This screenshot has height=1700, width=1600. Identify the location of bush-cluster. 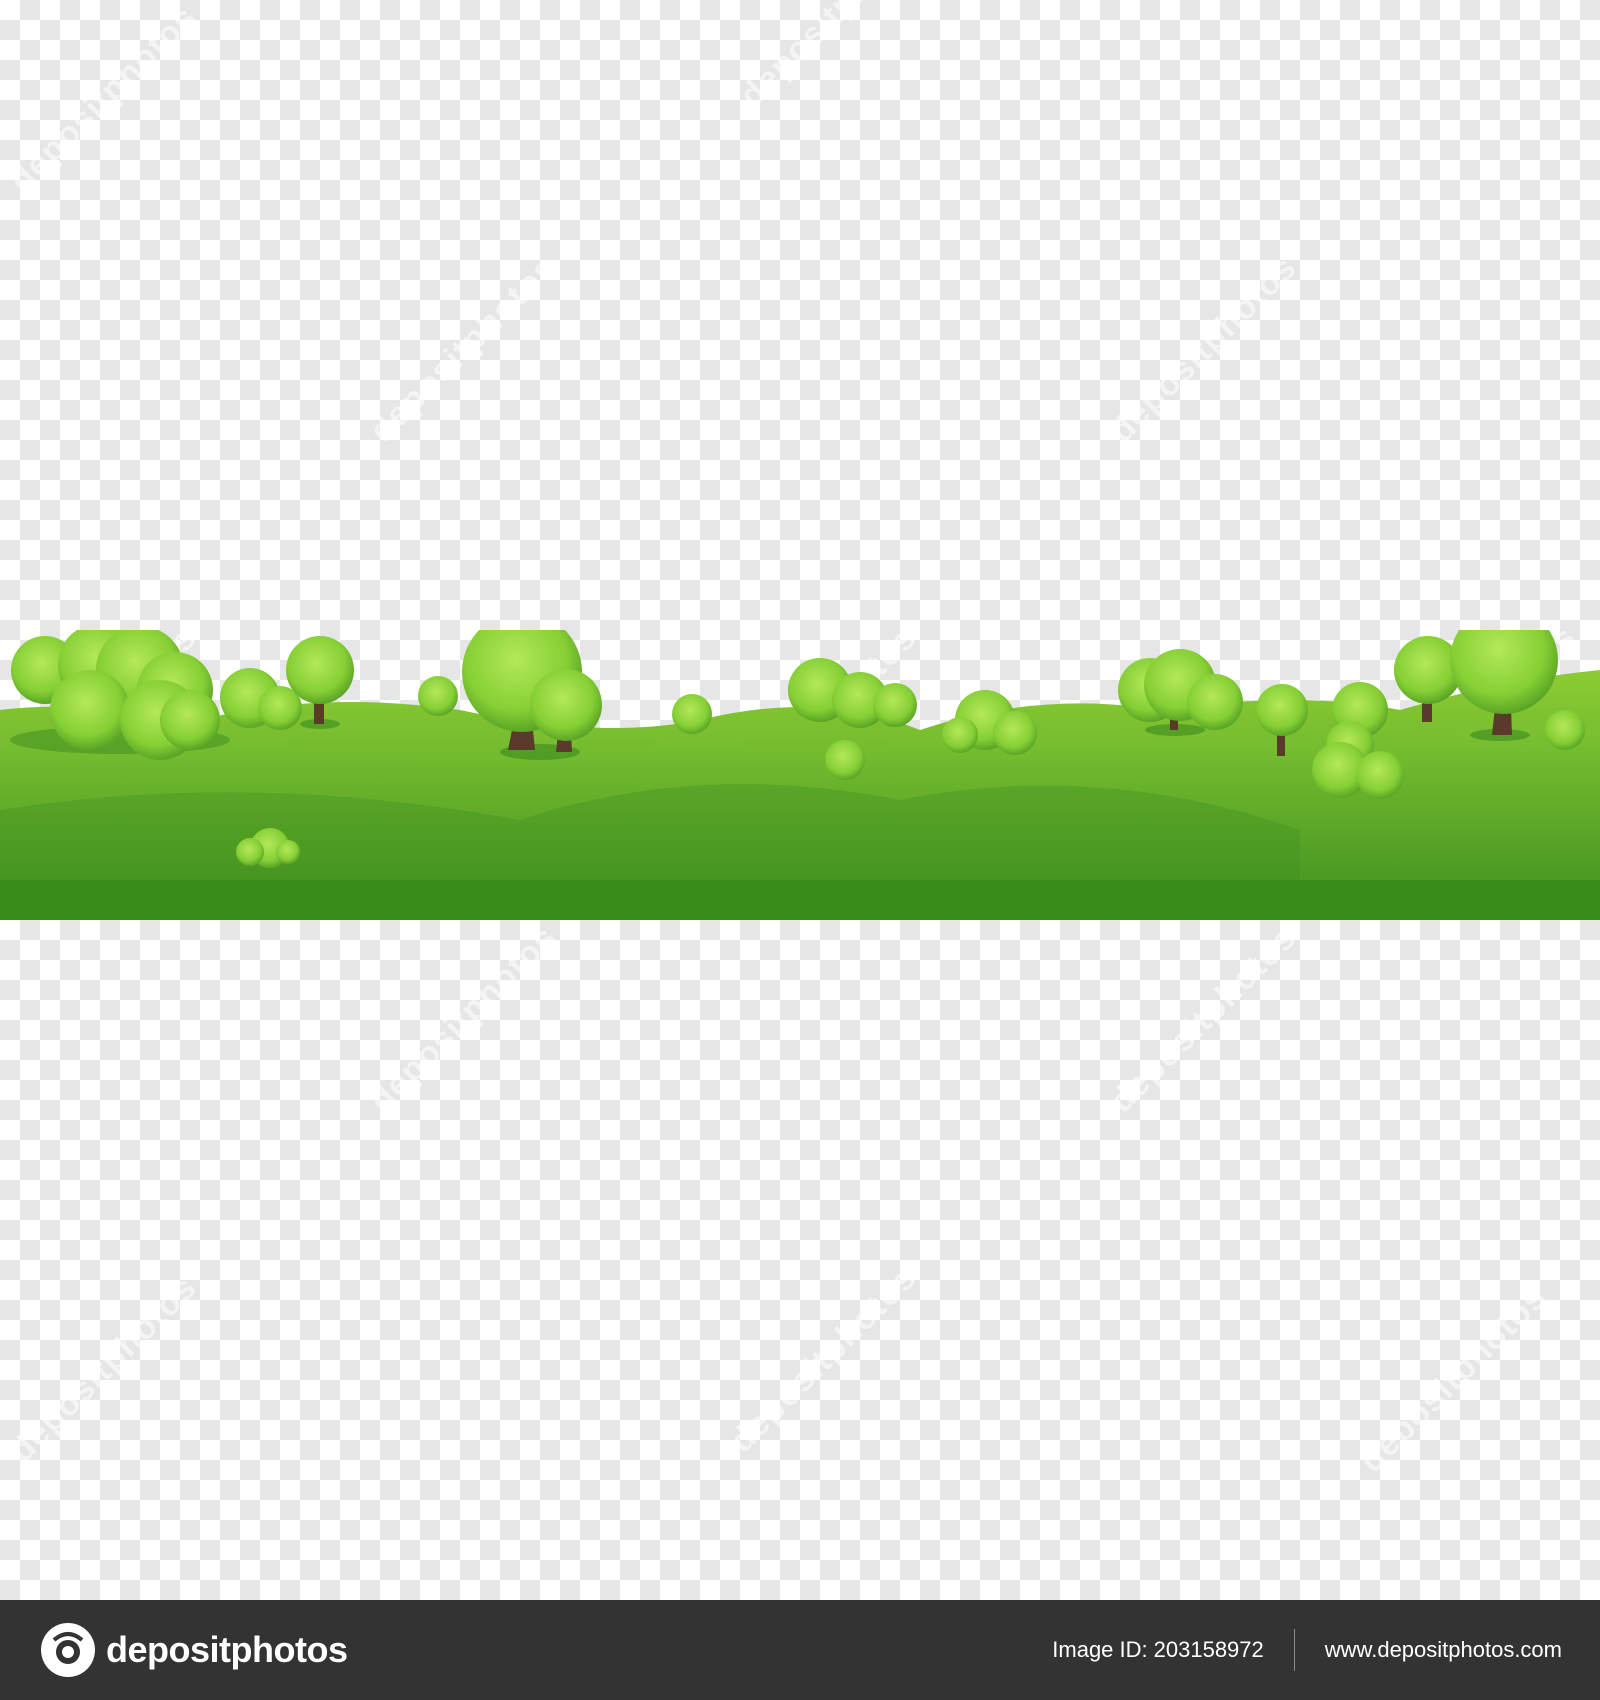
(989, 722).